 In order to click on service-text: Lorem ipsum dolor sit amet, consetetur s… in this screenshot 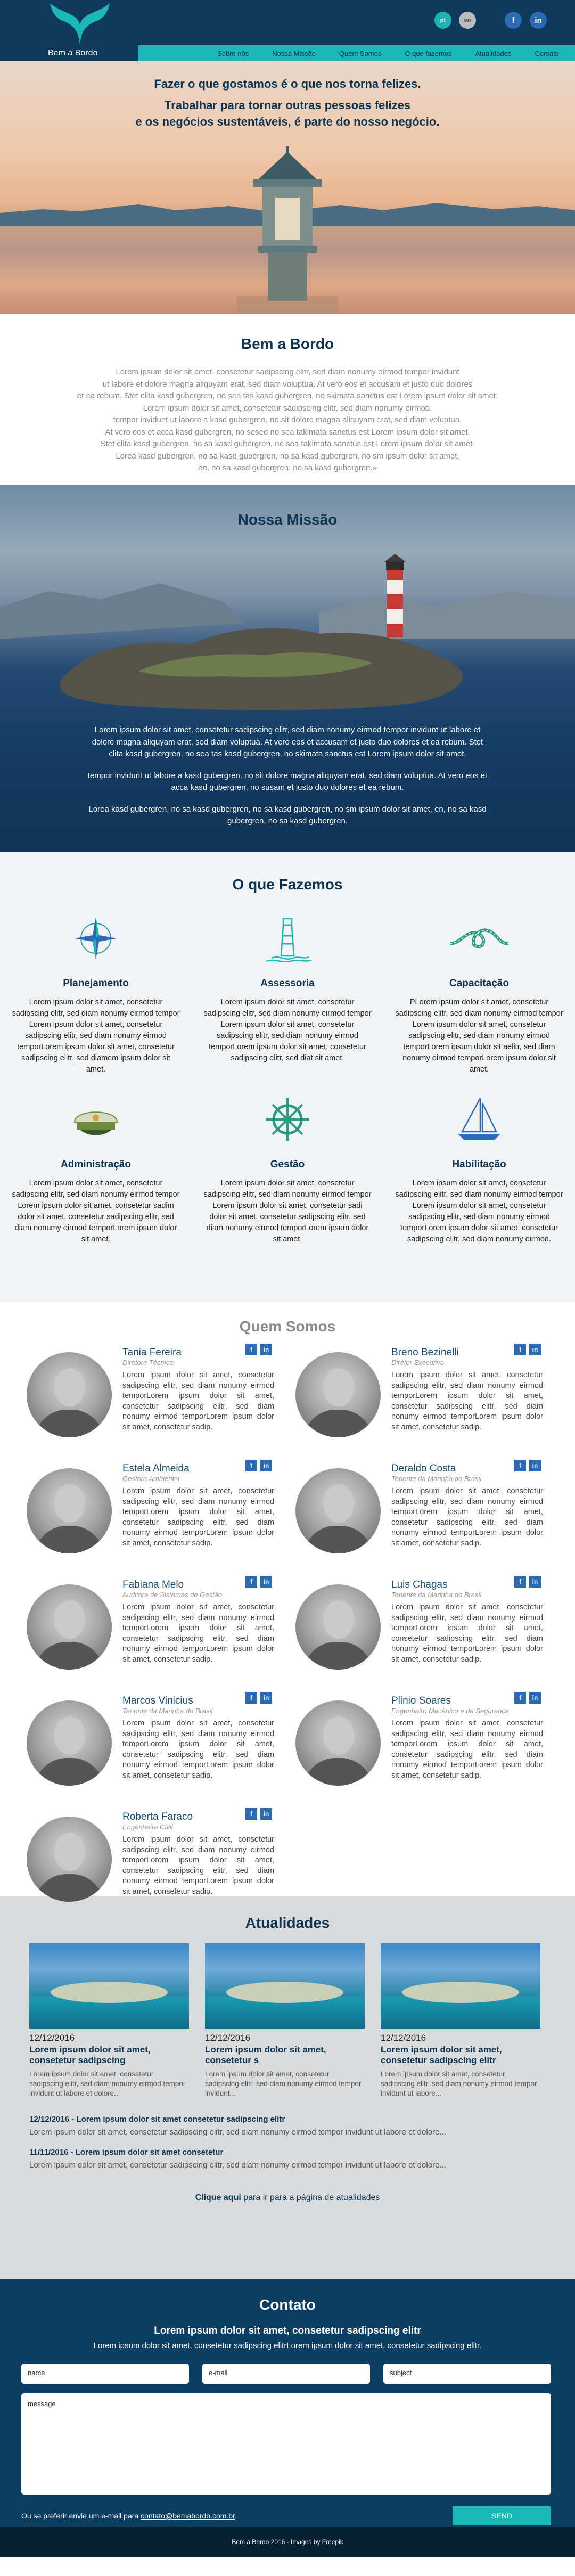, I will do `click(287, 1211)`.